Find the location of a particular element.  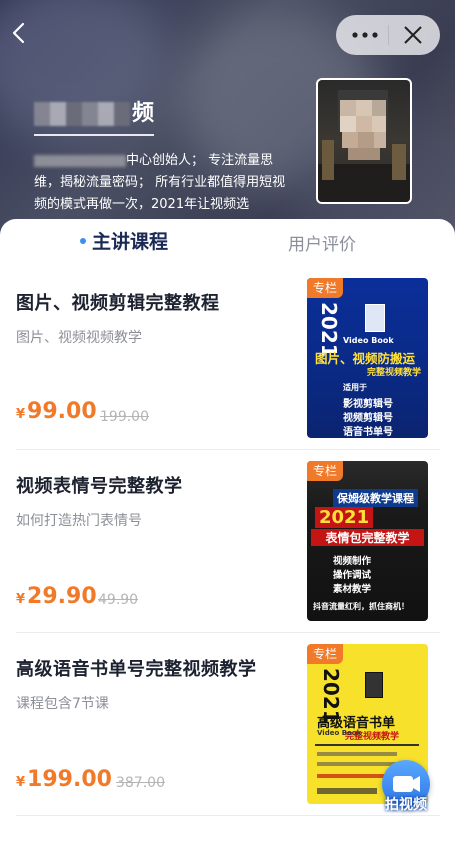

price-value: 29.90 is located at coordinates (62, 596).